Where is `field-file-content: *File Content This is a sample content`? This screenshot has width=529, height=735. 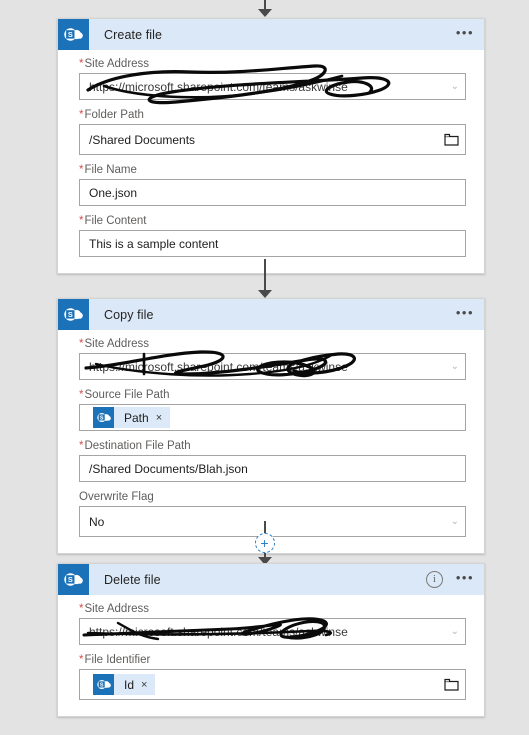 field-file-content: *File Content This is a sample content is located at coordinates (272, 236).